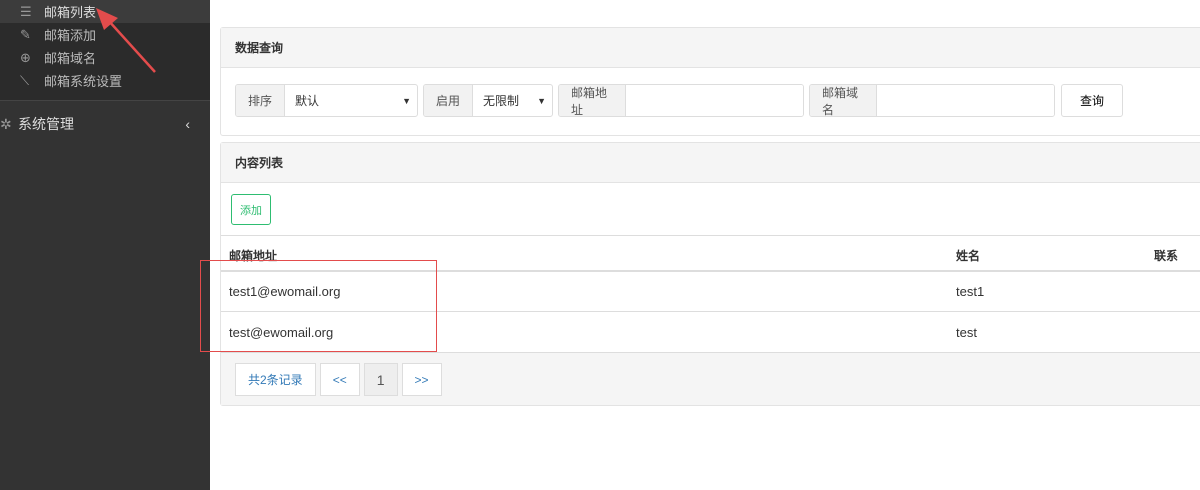 Image resolution: width=1200 pixels, height=490 pixels. What do you see at coordinates (1092, 100) in the screenshot?
I see `search-button: 查询` at bounding box center [1092, 100].